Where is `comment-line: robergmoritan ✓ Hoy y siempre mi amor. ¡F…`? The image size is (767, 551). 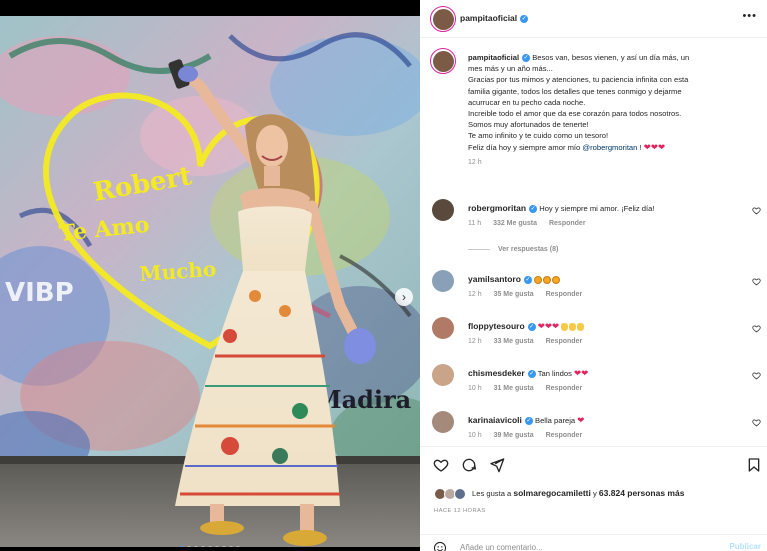
comment-line: robergmoritan ✓ Hoy y siempre mi amor. ¡F… is located at coordinates (561, 208).